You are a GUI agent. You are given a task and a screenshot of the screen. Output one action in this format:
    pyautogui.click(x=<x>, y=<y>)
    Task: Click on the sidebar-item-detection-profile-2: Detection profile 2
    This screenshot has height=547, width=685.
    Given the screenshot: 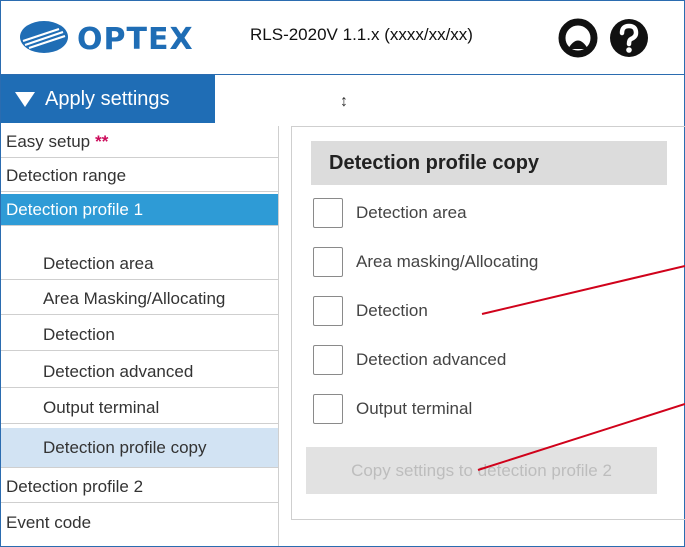 What is the action you would take?
    pyautogui.click(x=139, y=487)
    